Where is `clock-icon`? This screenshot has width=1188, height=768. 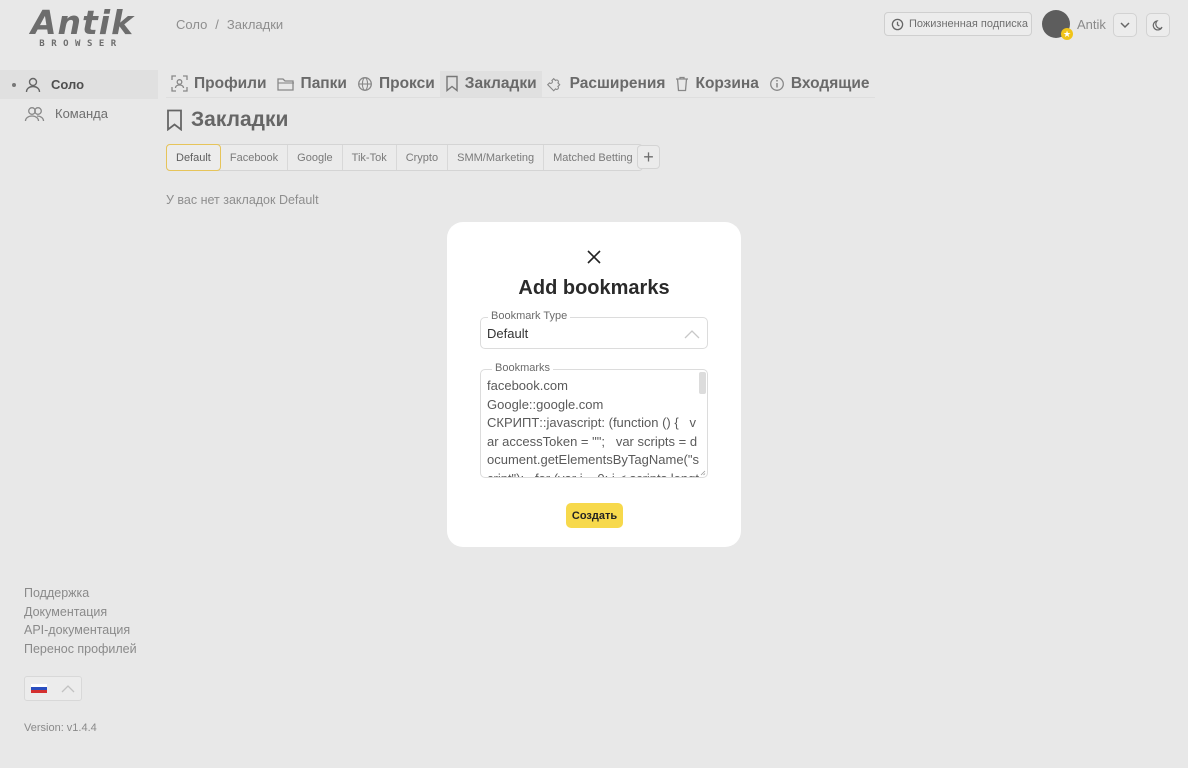
clock-icon is located at coordinates (897, 24).